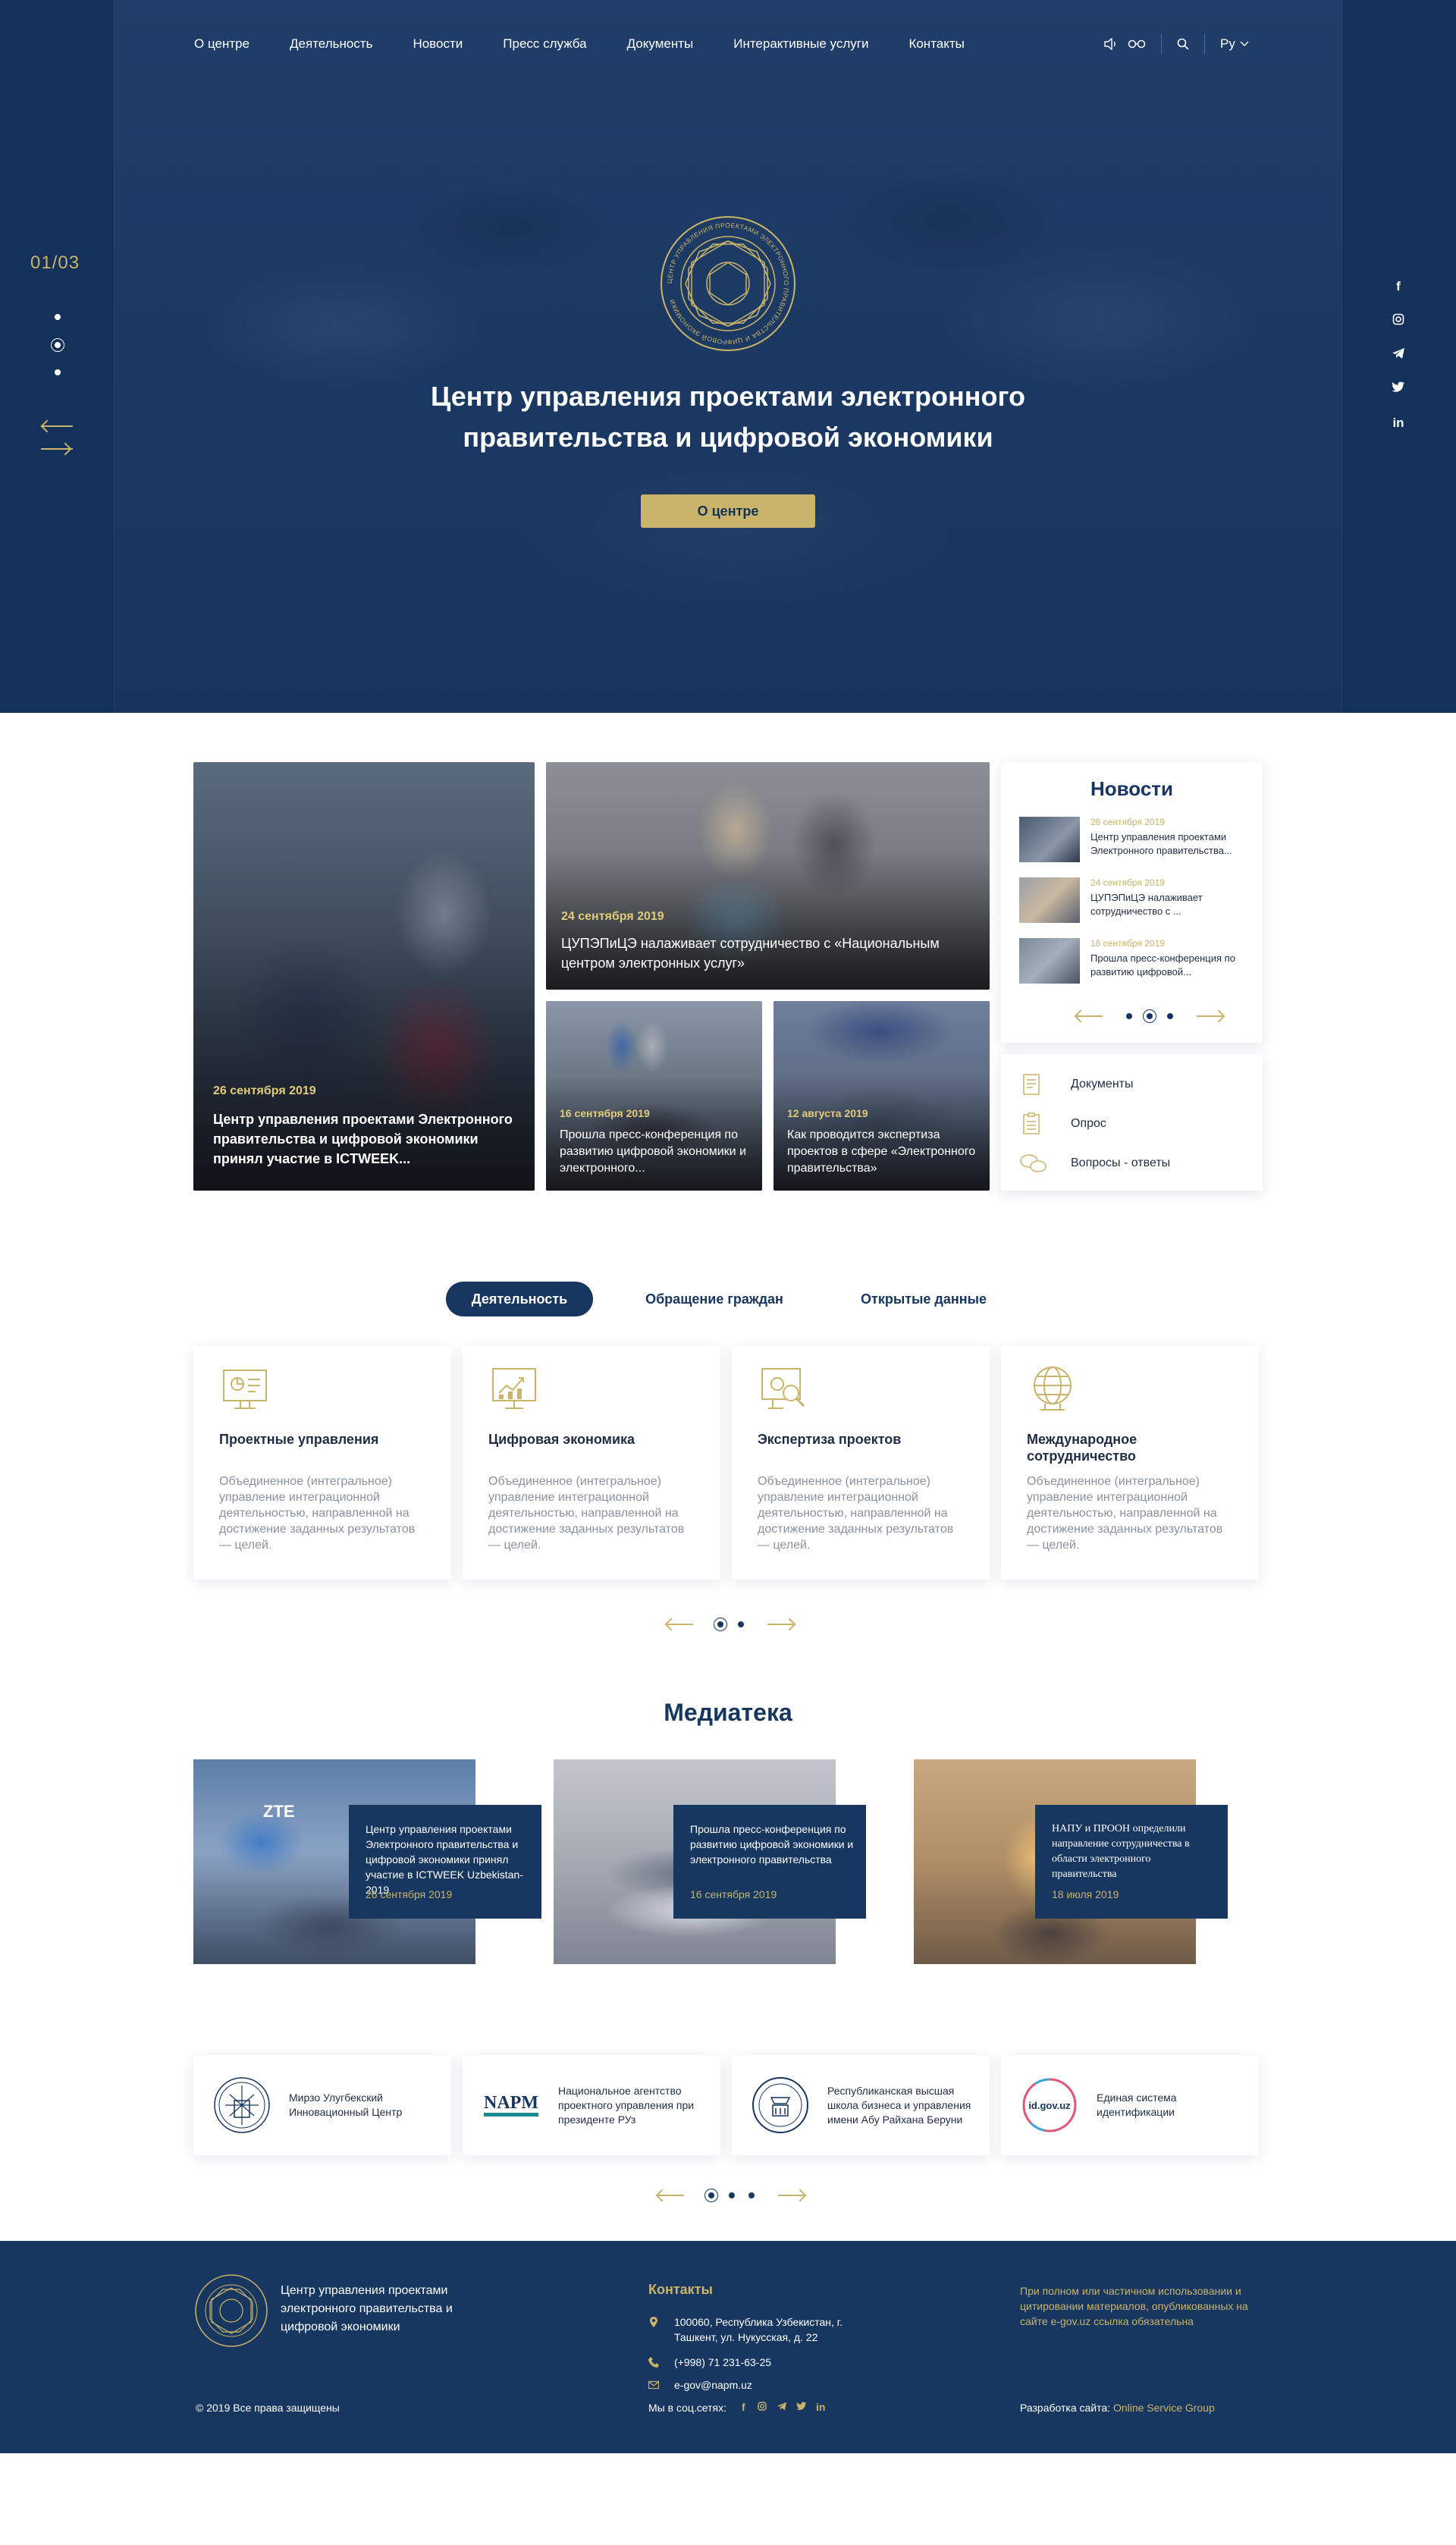 The width and height of the screenshot is (1456, 2545). I want to click on document-icon, so click(1031, 1084).